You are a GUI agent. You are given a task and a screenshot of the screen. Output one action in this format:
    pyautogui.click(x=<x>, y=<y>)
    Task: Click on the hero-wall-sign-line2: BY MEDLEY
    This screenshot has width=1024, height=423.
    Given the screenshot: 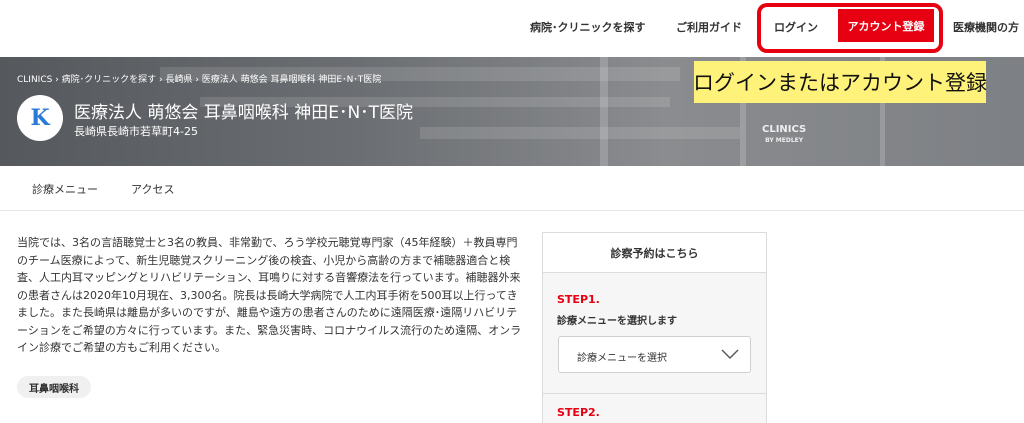 What is the action you would take?
    pyautogui.click(x=784, y=140)
    